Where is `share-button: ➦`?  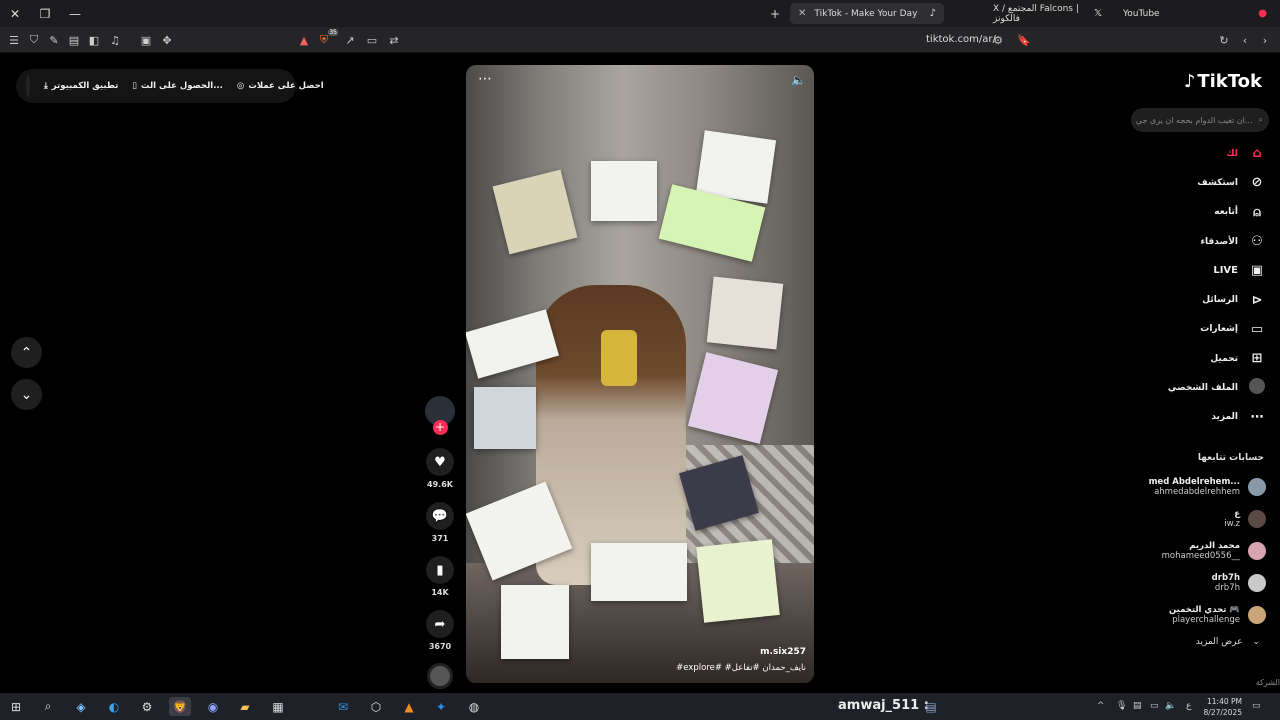
share-button: ➦ is located at coordinates (440, 624).